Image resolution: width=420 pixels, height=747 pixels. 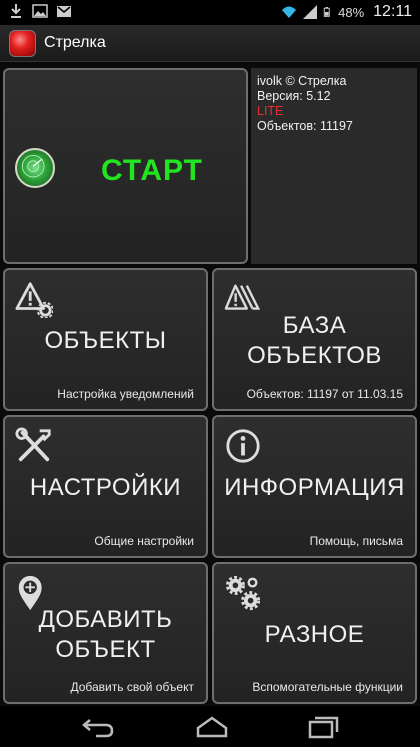 What do you see at coordinates (22, 43) in the screenshot?
I see `app-logo-icon` at bounding box center [22, 43].